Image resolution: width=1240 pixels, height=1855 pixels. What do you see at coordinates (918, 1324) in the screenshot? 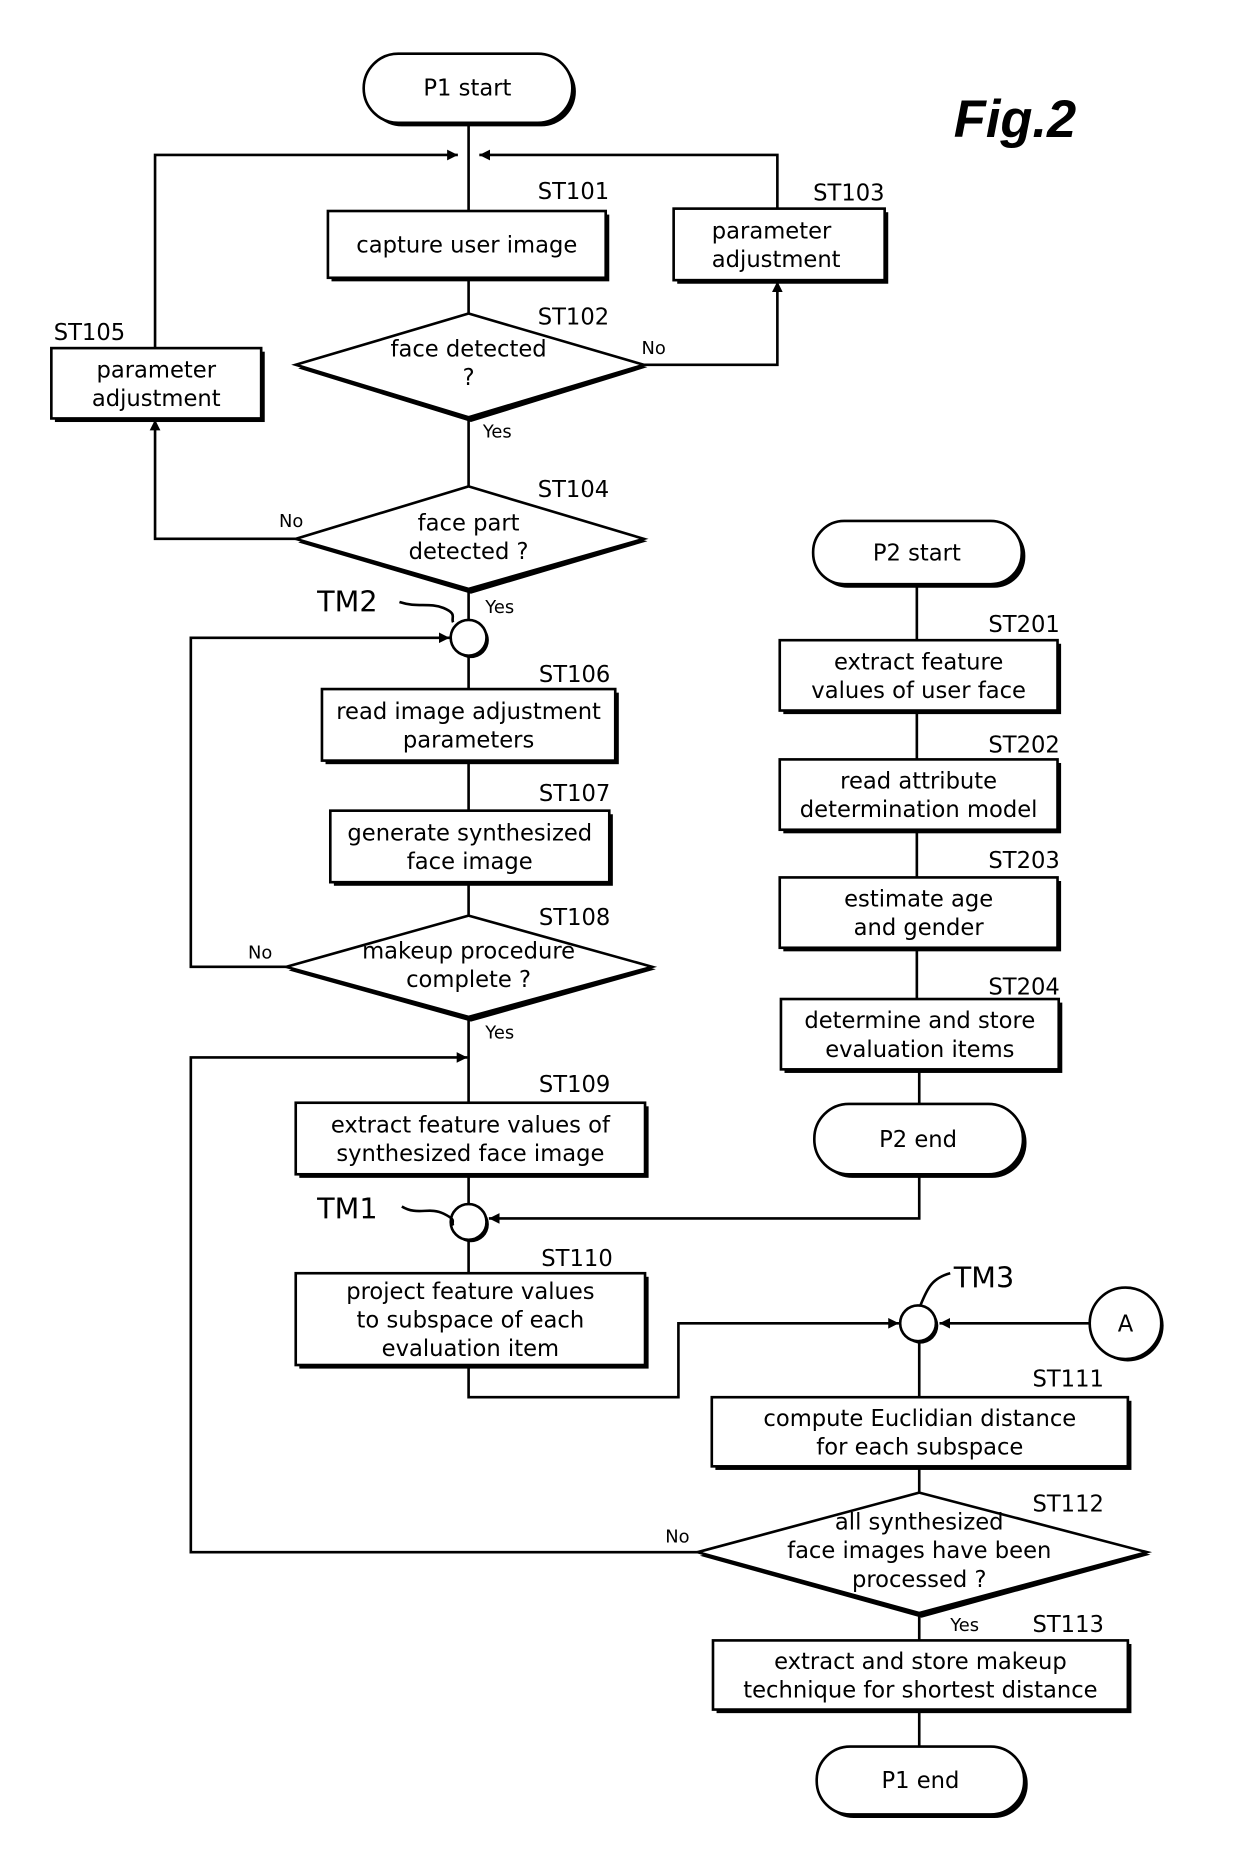
I see `junction-tm3` at bounding box center [918, 1324].